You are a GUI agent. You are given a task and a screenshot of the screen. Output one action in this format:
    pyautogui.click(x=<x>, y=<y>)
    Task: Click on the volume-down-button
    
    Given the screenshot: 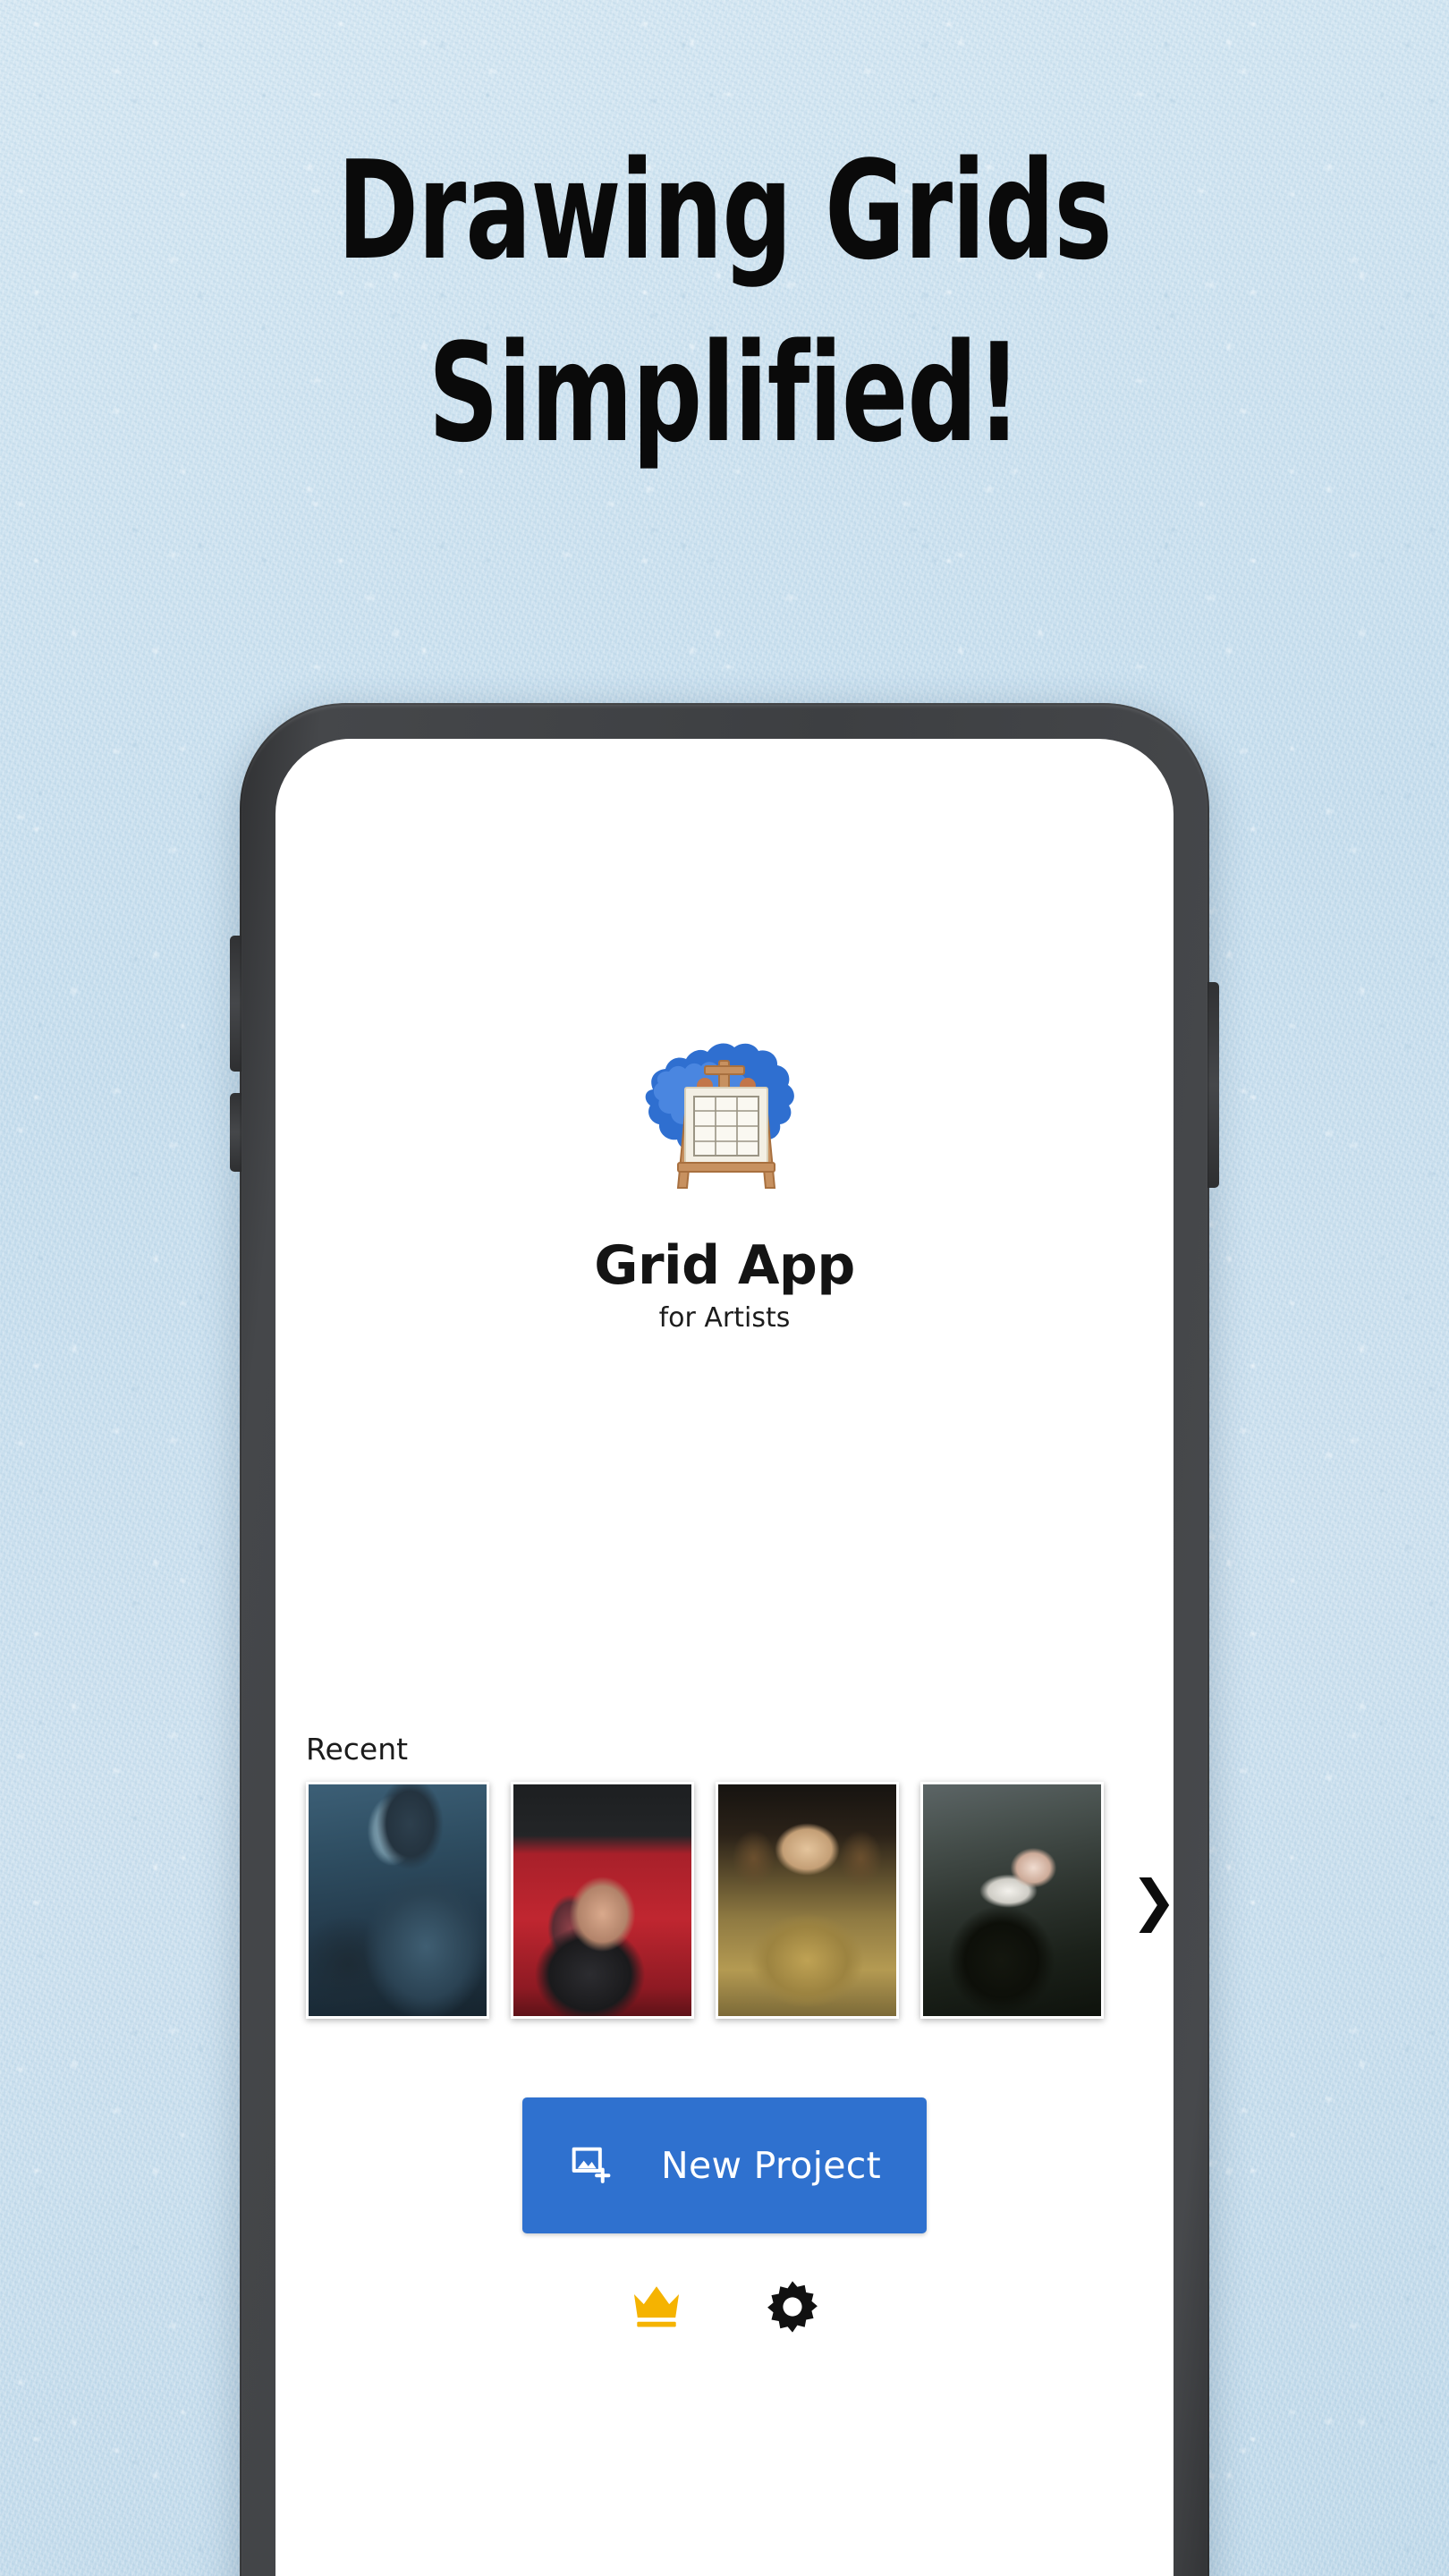 What is the action you would take?
    pyautogui.click(x=236, y=1132)
    